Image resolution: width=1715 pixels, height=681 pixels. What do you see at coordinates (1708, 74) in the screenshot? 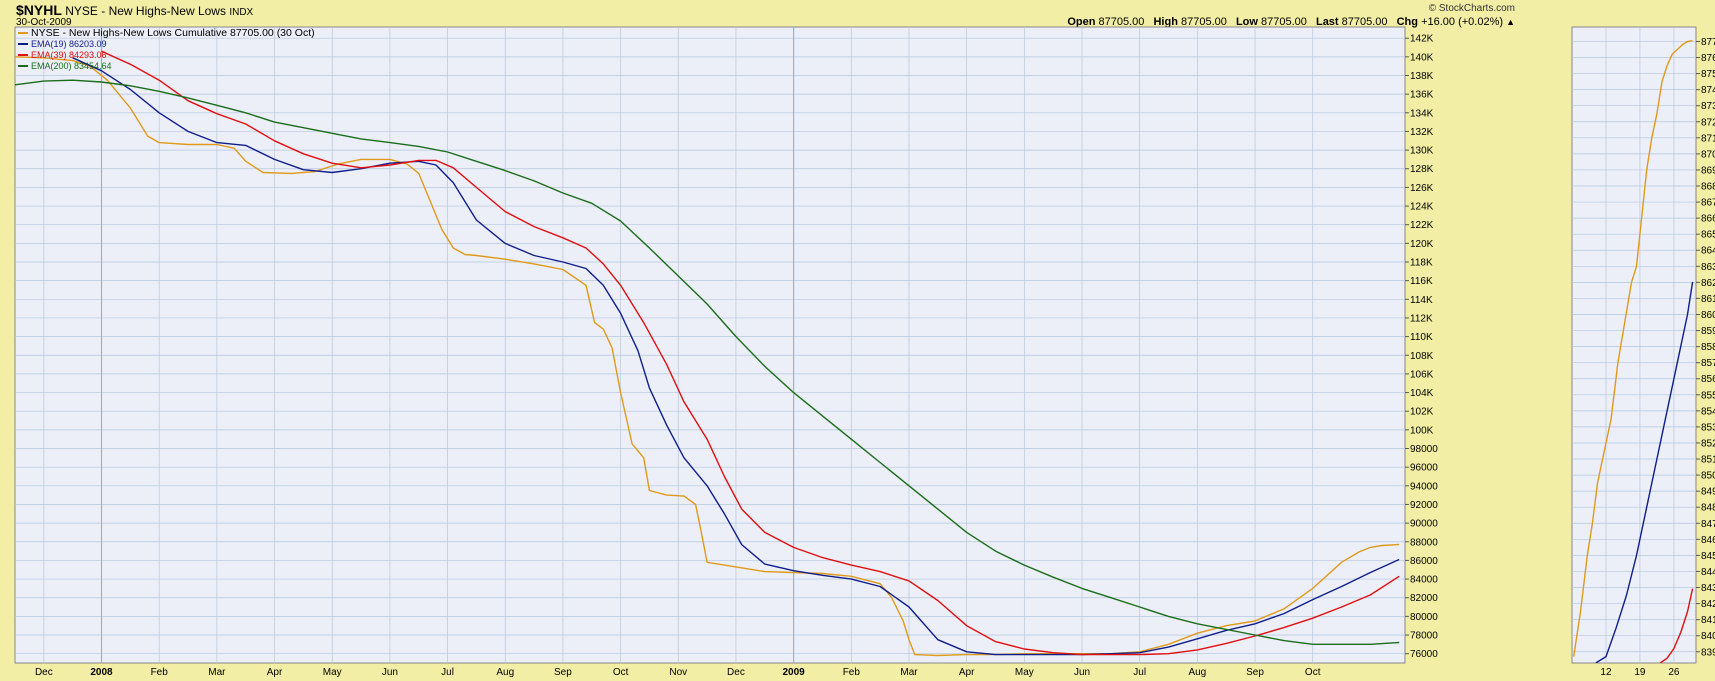
I see `zoom-y-tick-label: 87500` at bounding box center [1708, 74].